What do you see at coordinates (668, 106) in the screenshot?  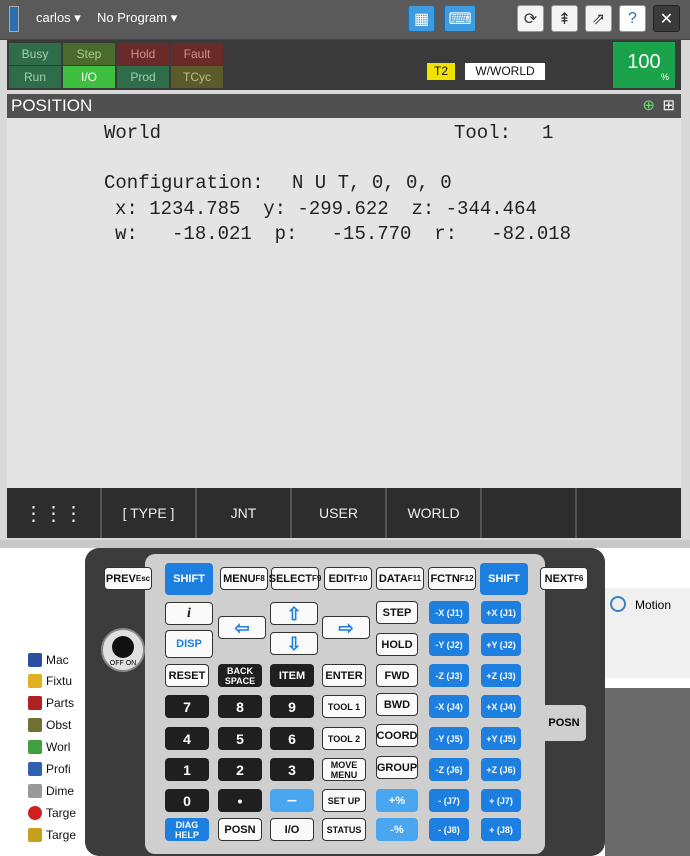 I see `split-view-icon: ⊞` at bounding box center [668, 106].